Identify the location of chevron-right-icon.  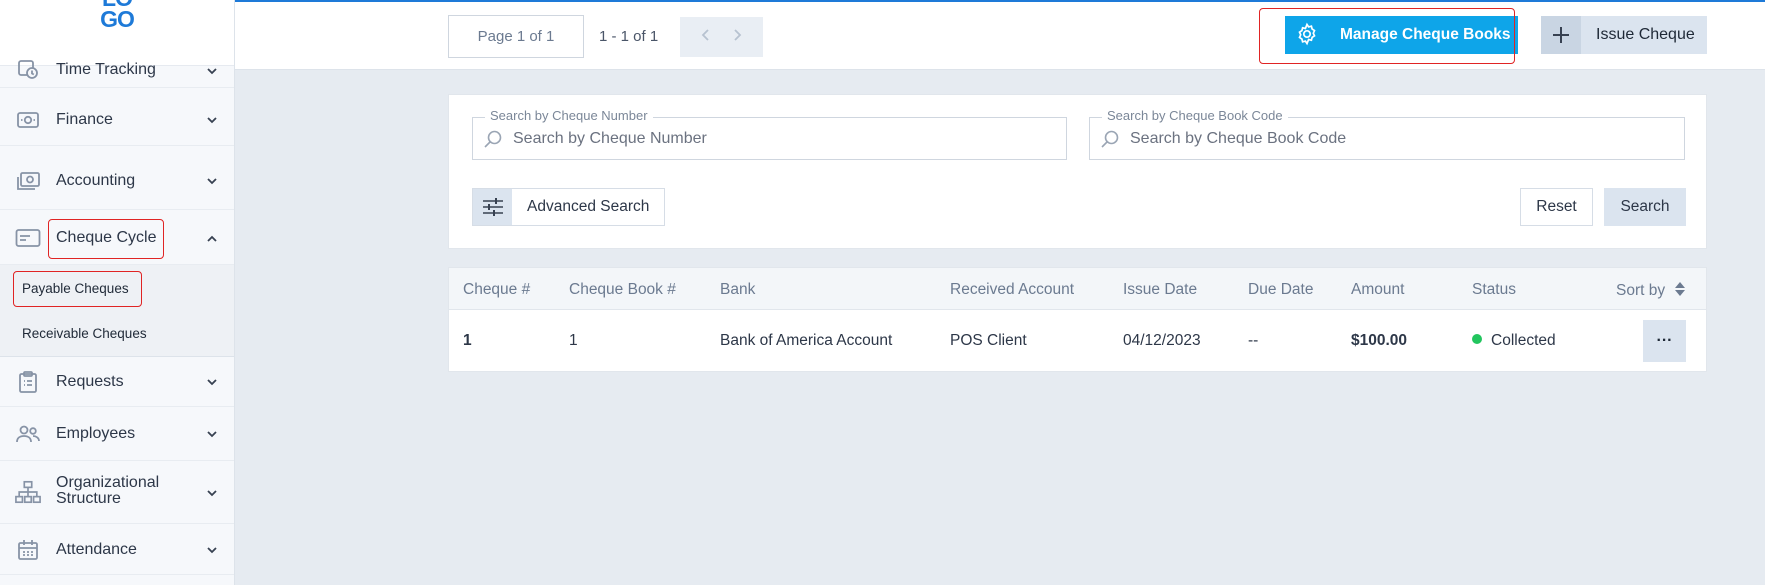
(738, 34).